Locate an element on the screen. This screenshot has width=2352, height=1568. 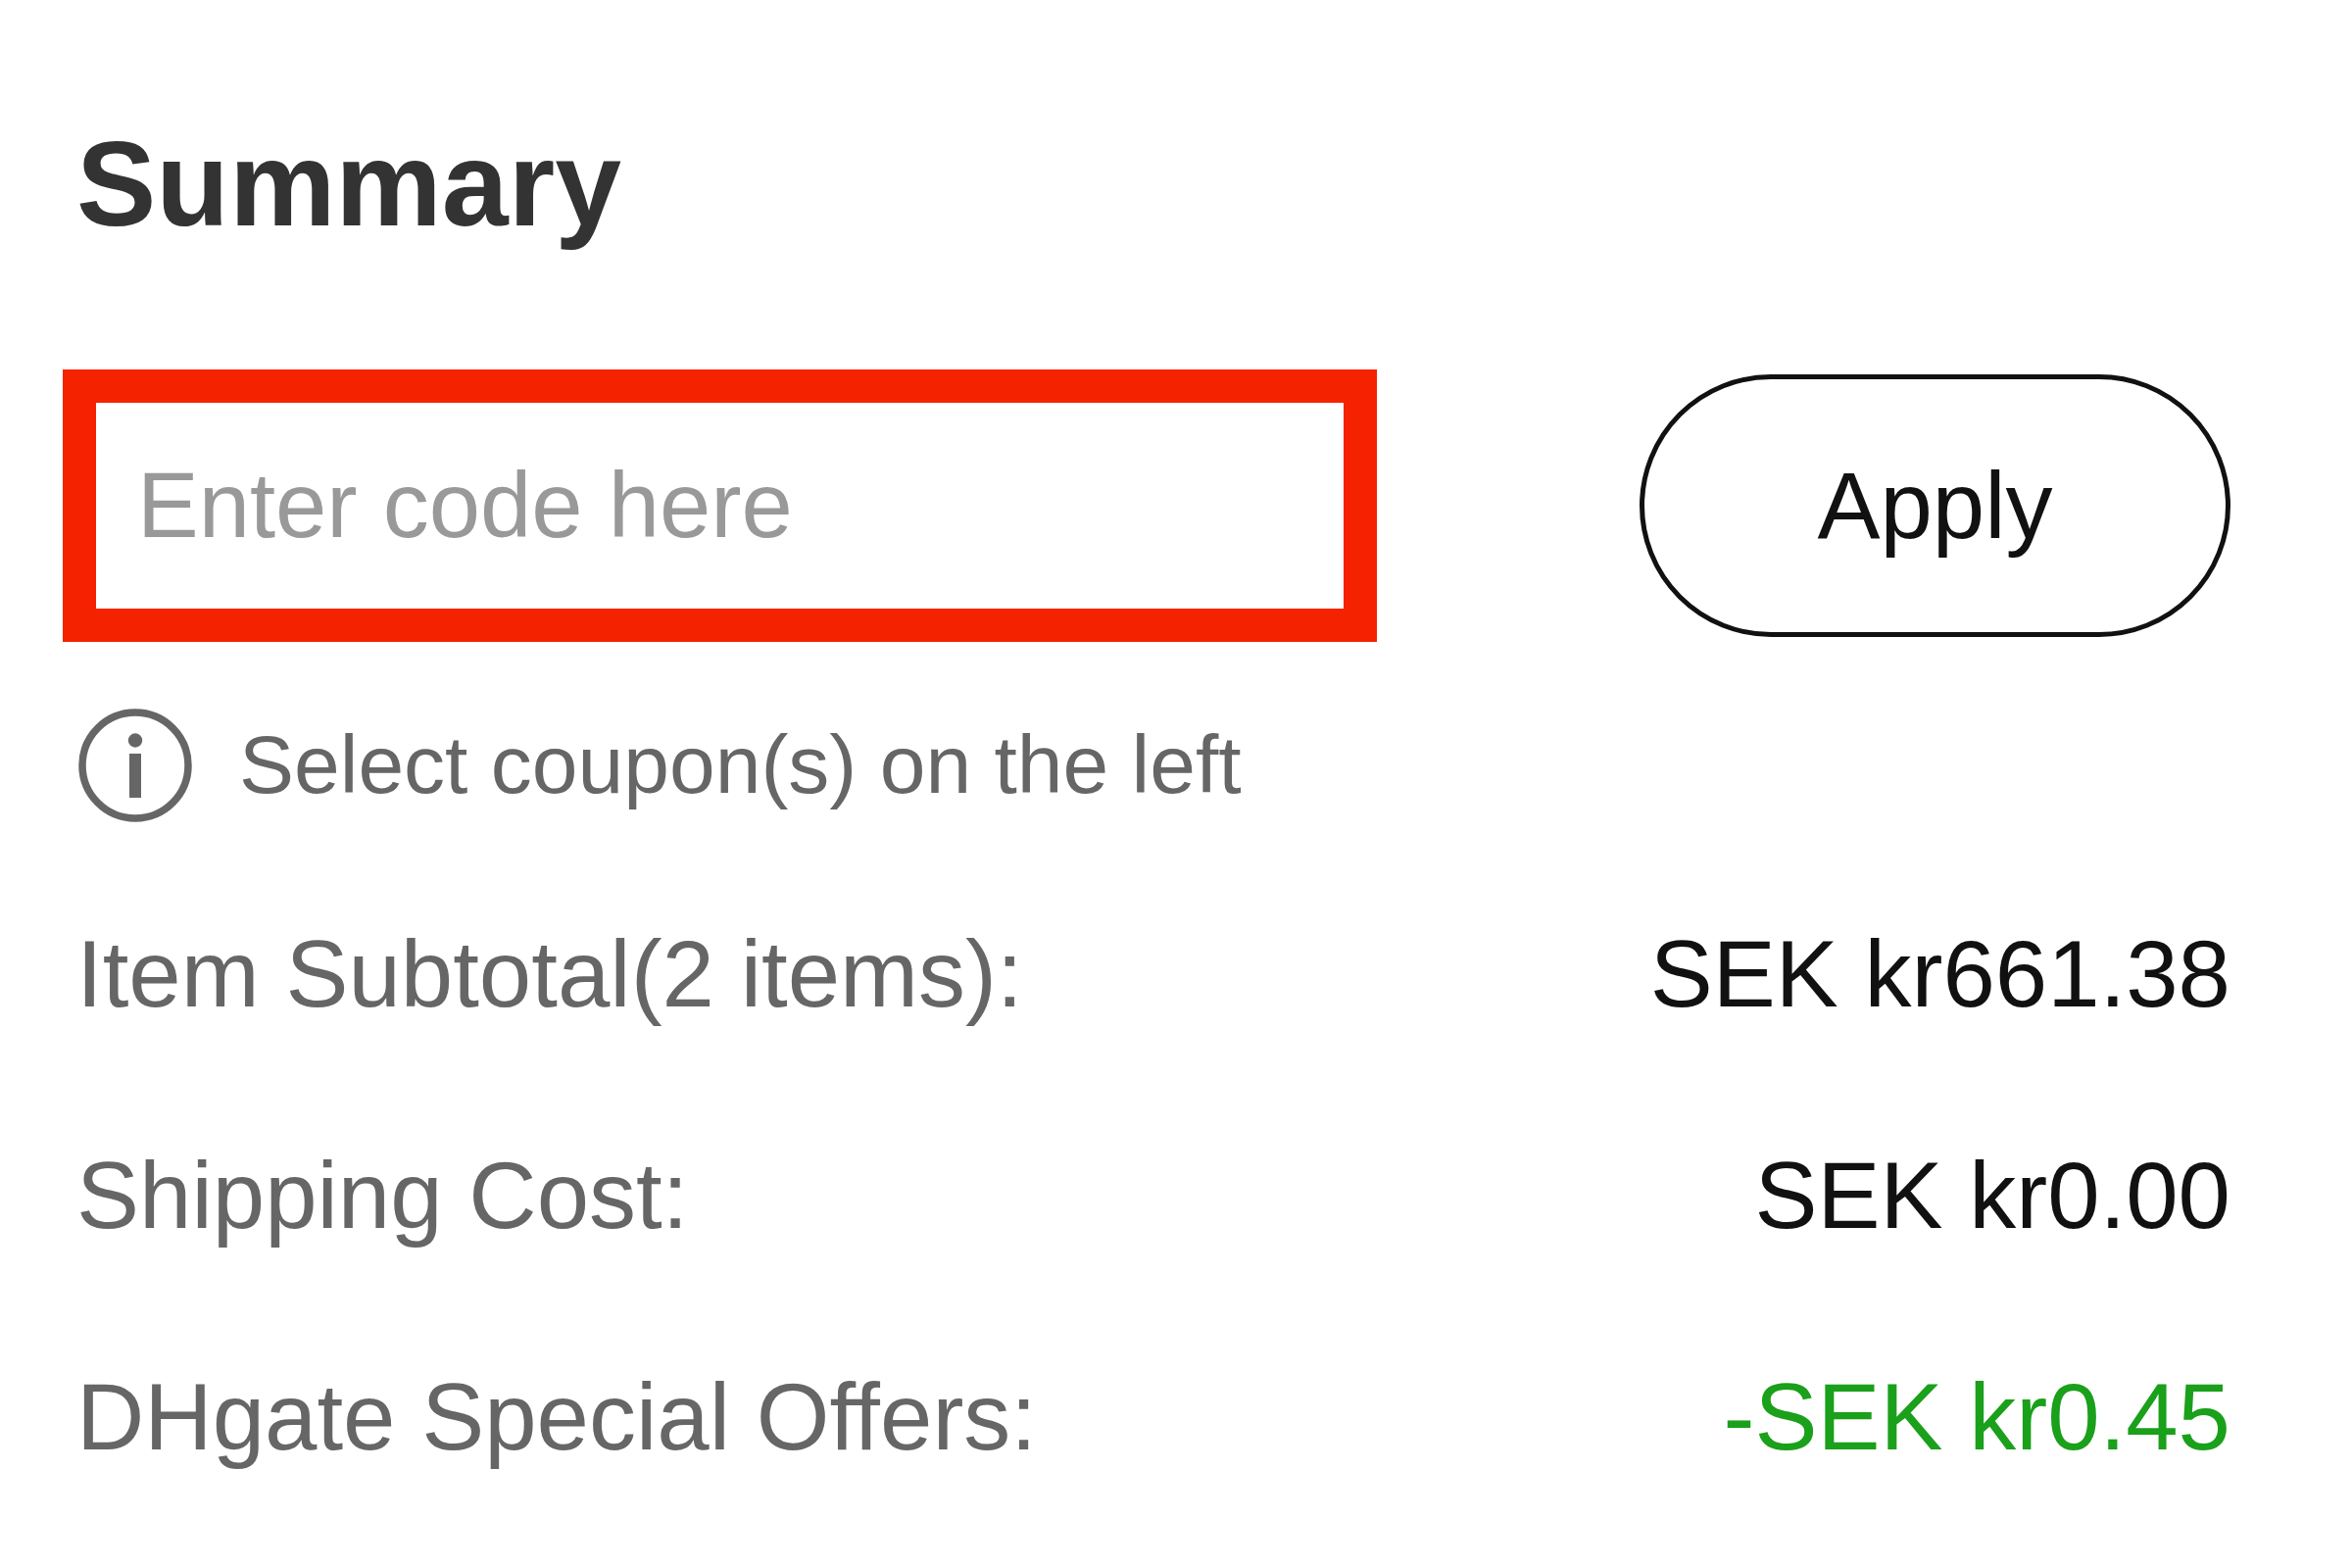
coupon-hint: Select coupon(s) on the left is located at coordinates (740, 764).